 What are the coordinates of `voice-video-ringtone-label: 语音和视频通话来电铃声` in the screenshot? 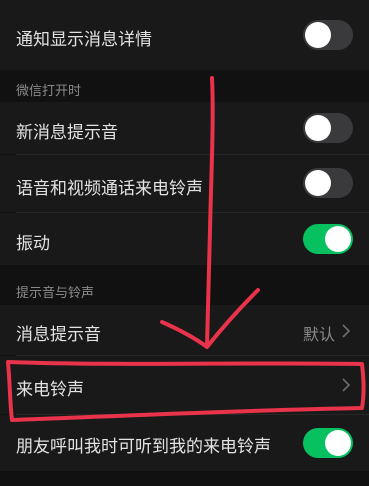 It's located at (109, 189).